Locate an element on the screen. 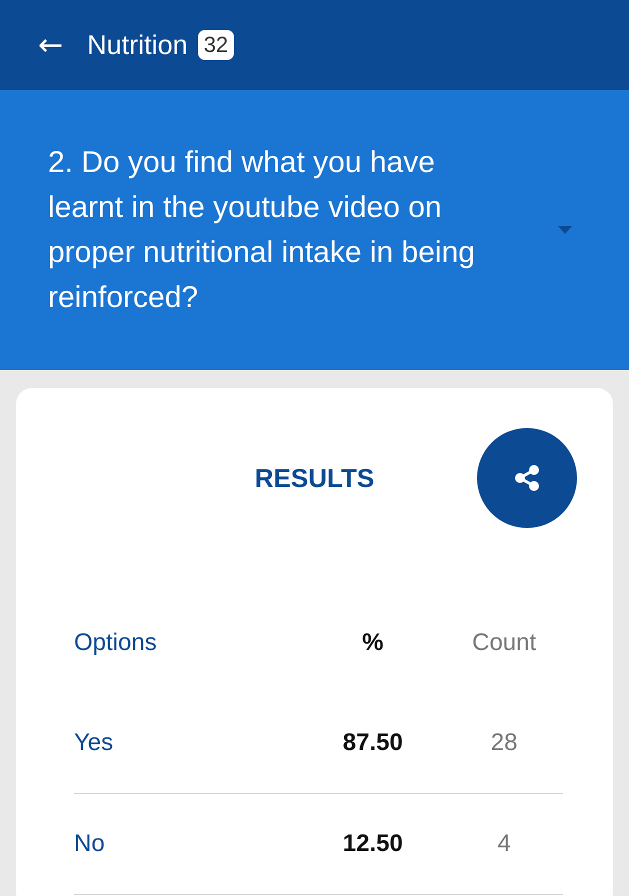 This screenshot has height=896, width=629. percent-cell-text: 12.50 is located at coordinates (373, 844).